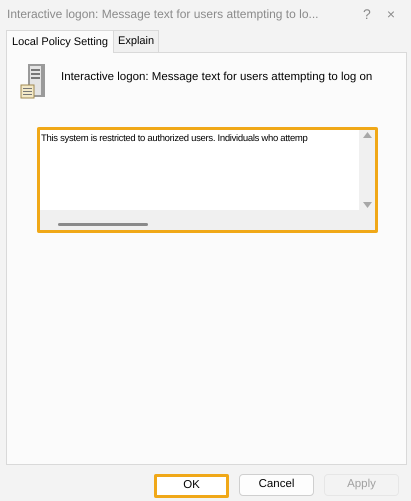  Describe the element at coordinates (136, 41) in the screenshot. I see `tab: Explain` at that location.